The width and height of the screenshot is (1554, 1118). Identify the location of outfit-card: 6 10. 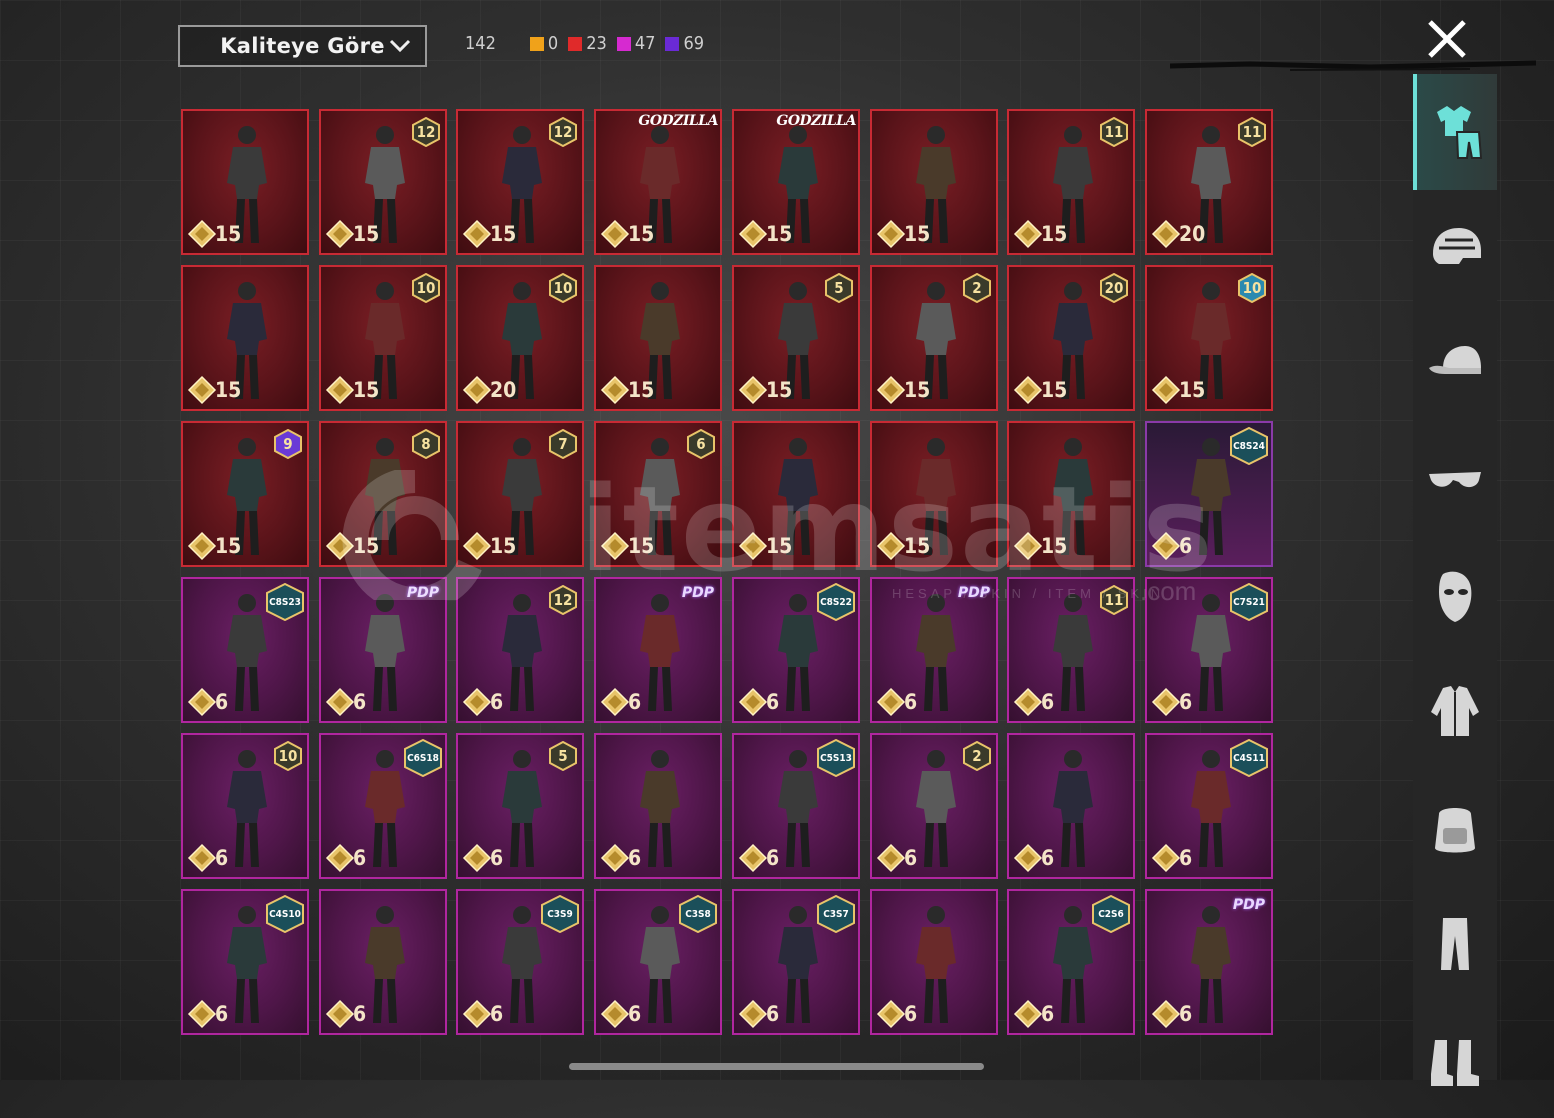
(245, 806).